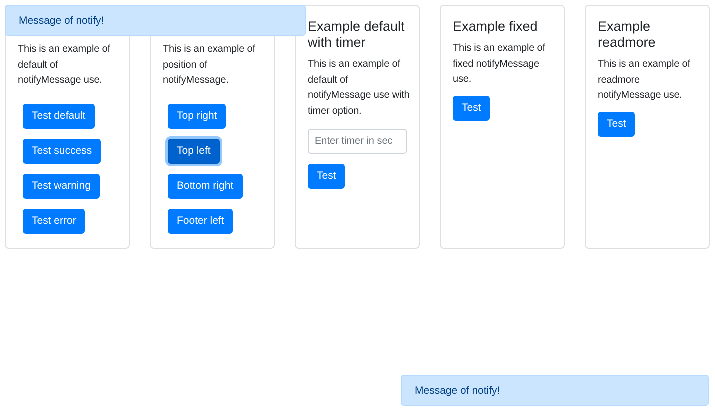 The height and width of the screenshot is (414, 715). What do you see at coordinates (209, 65) in the screenshot?
I see `card-text: This is an example of position of notifyMessage.` at bounding box center [209, 65].